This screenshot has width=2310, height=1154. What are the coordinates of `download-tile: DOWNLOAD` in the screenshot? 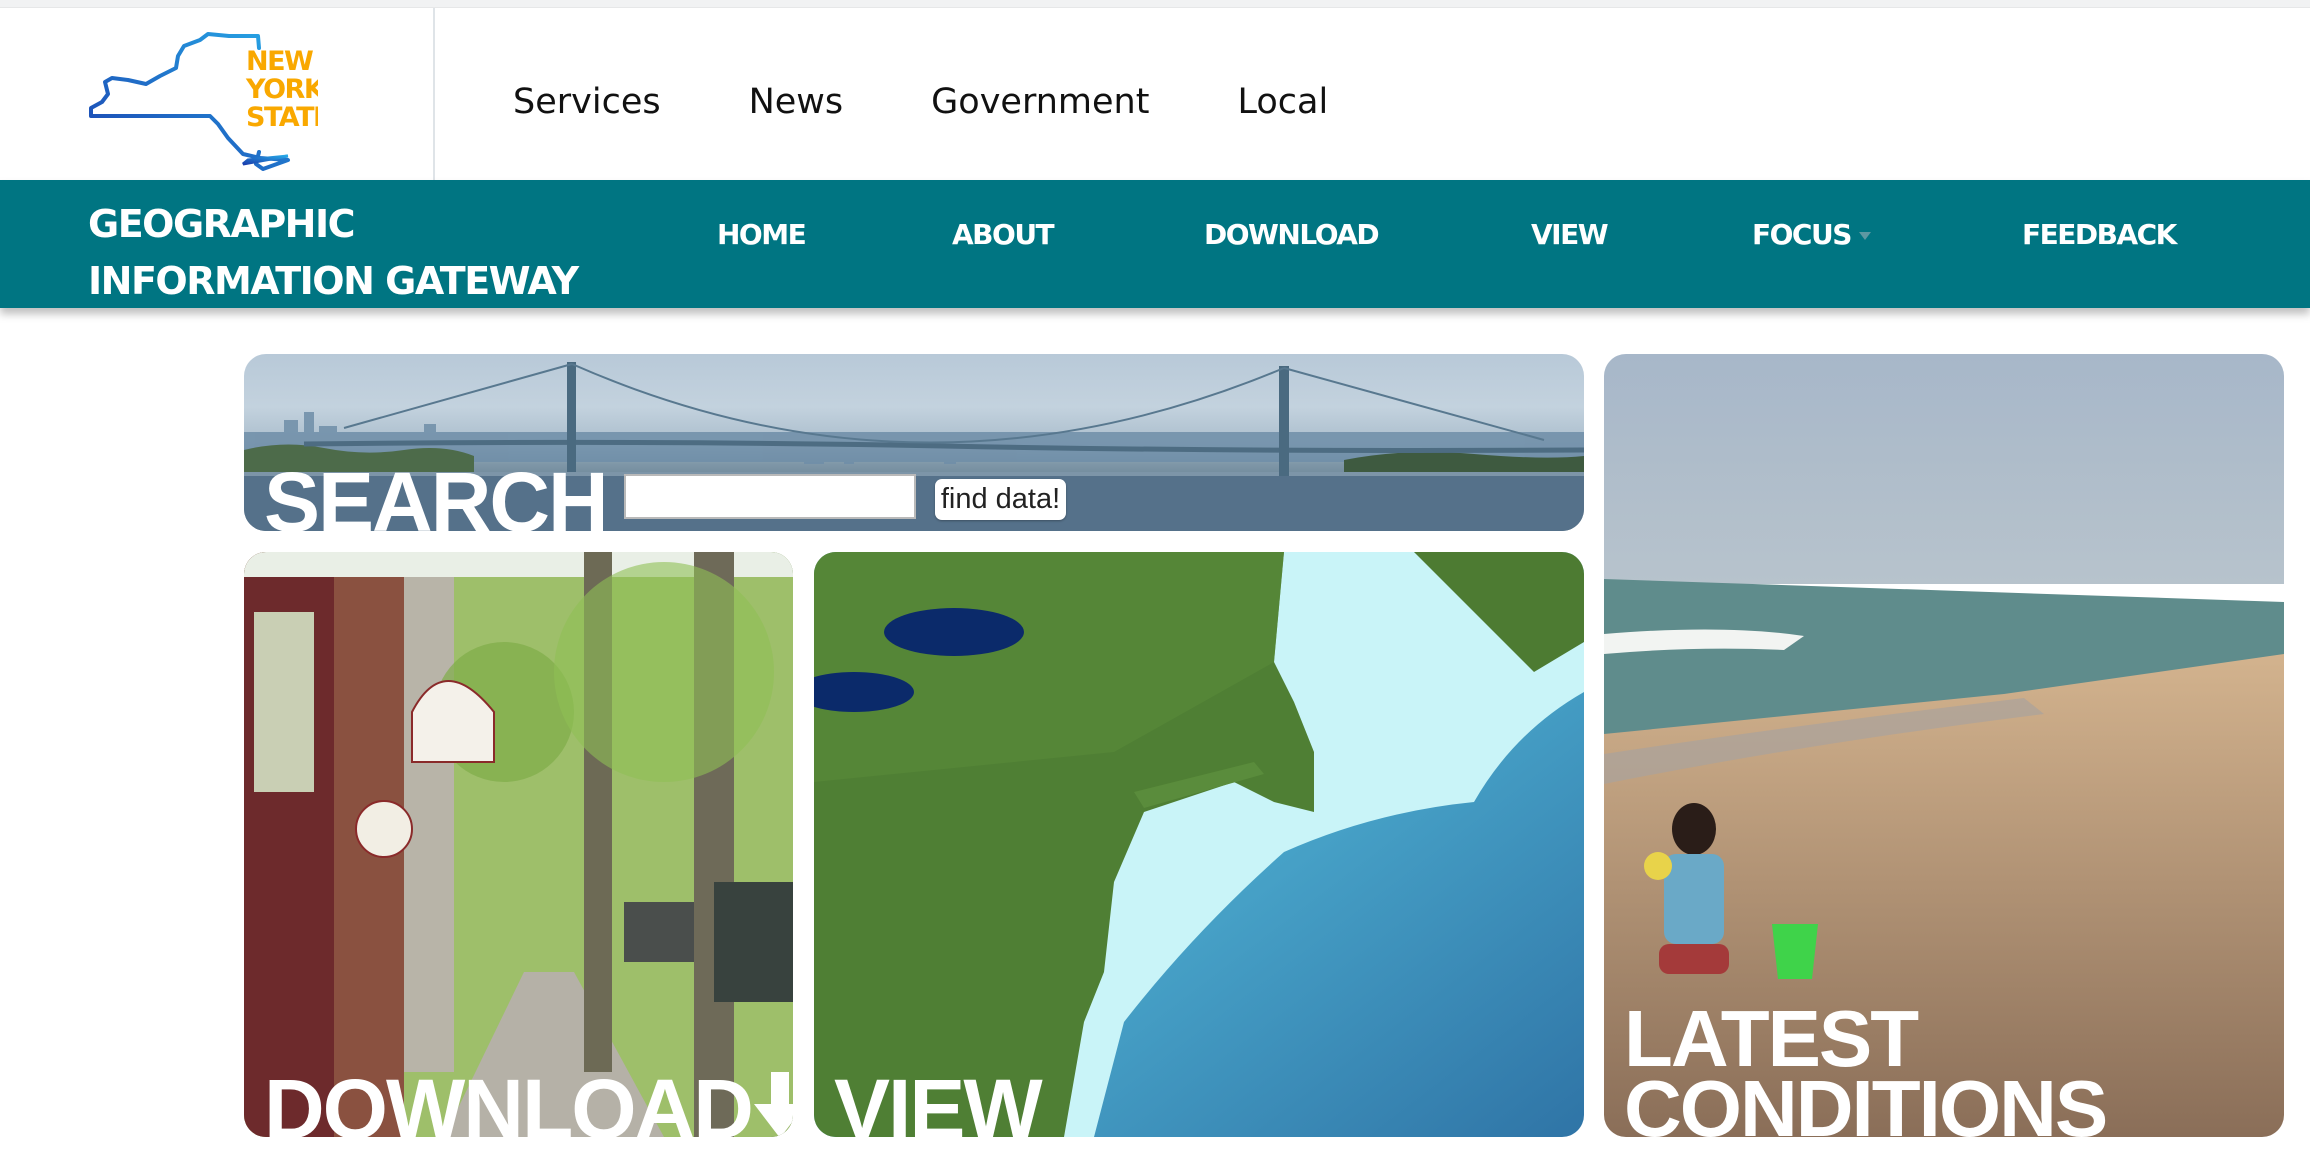 It's located at (518, 844).